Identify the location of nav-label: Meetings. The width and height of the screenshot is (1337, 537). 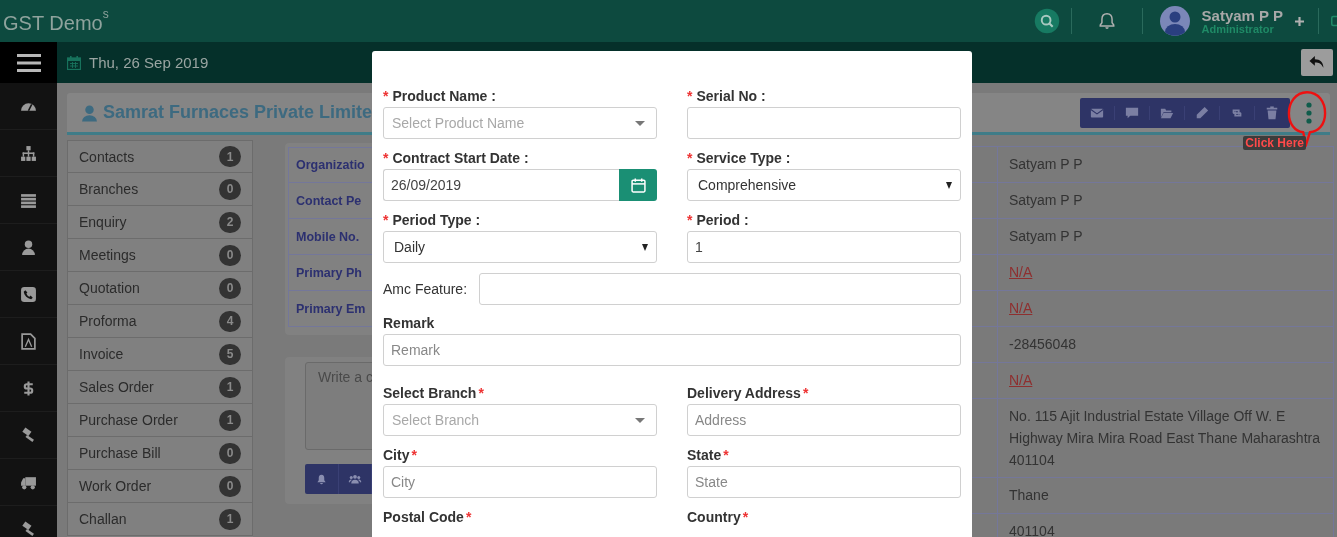
(107, 255).